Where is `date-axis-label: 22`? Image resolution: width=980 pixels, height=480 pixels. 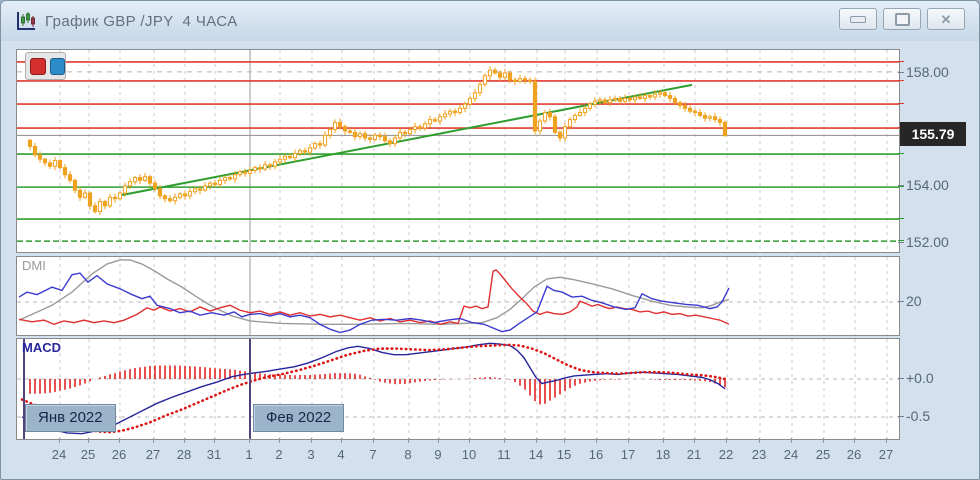
date-axis-label: 22 is located at coordinates (726, 454).